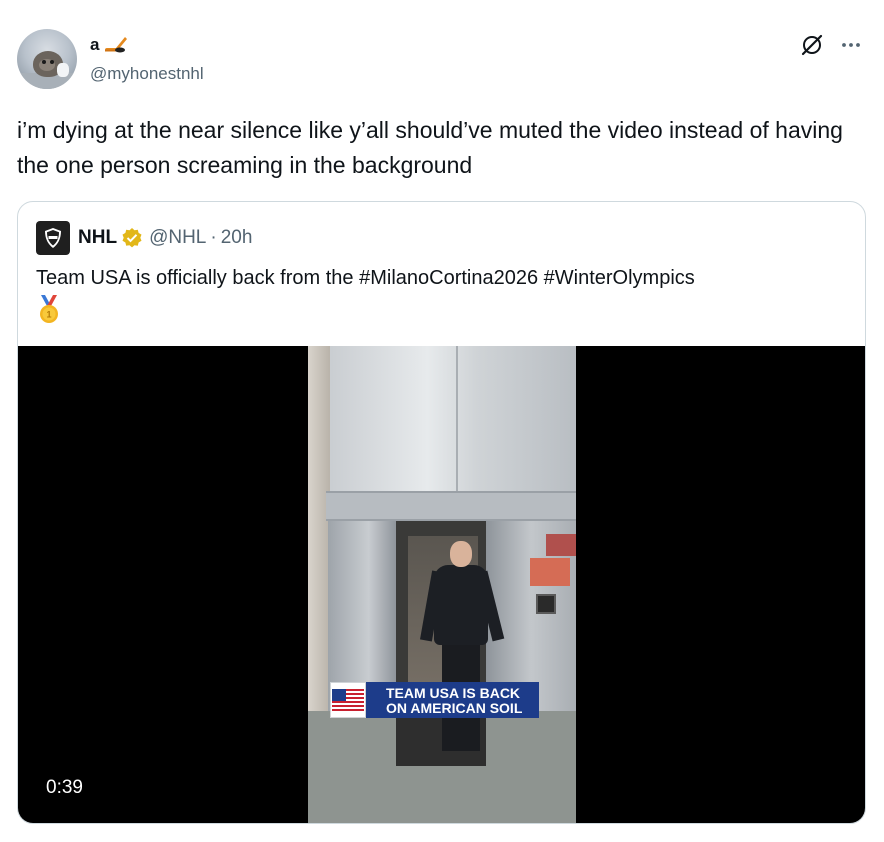 The width and height of the screenshot is (884, 842). I want to click on svg-text: 1, so click(48, 315).